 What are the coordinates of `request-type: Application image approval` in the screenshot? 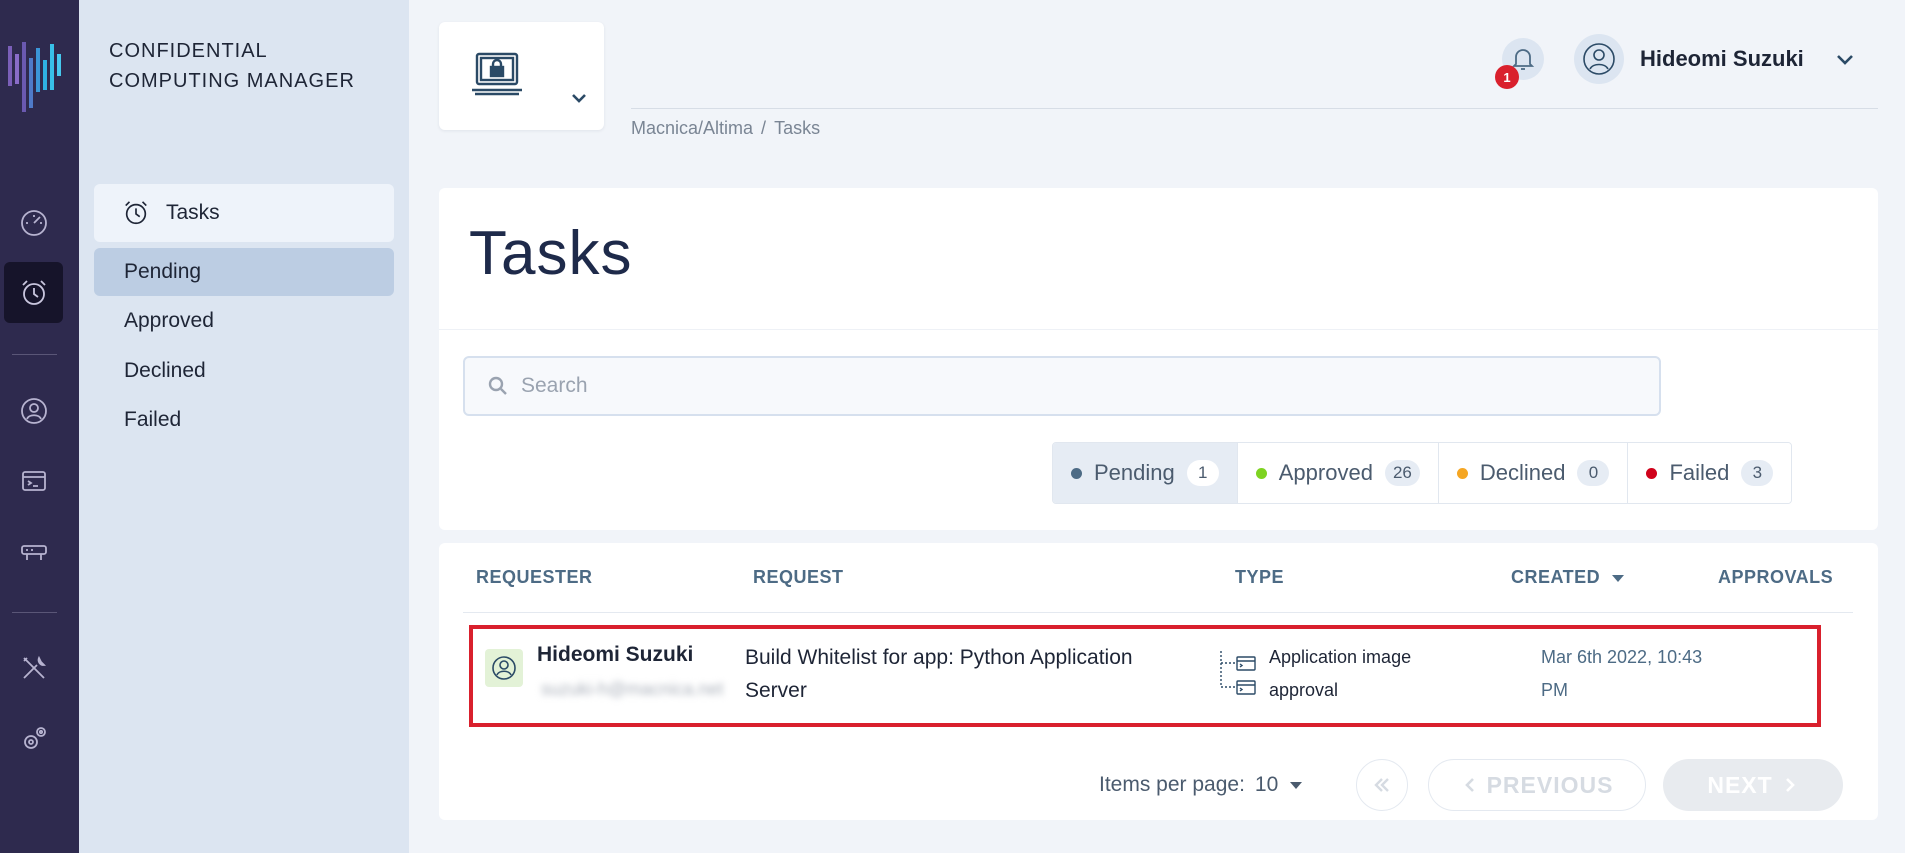 It's located at (1340, 673).